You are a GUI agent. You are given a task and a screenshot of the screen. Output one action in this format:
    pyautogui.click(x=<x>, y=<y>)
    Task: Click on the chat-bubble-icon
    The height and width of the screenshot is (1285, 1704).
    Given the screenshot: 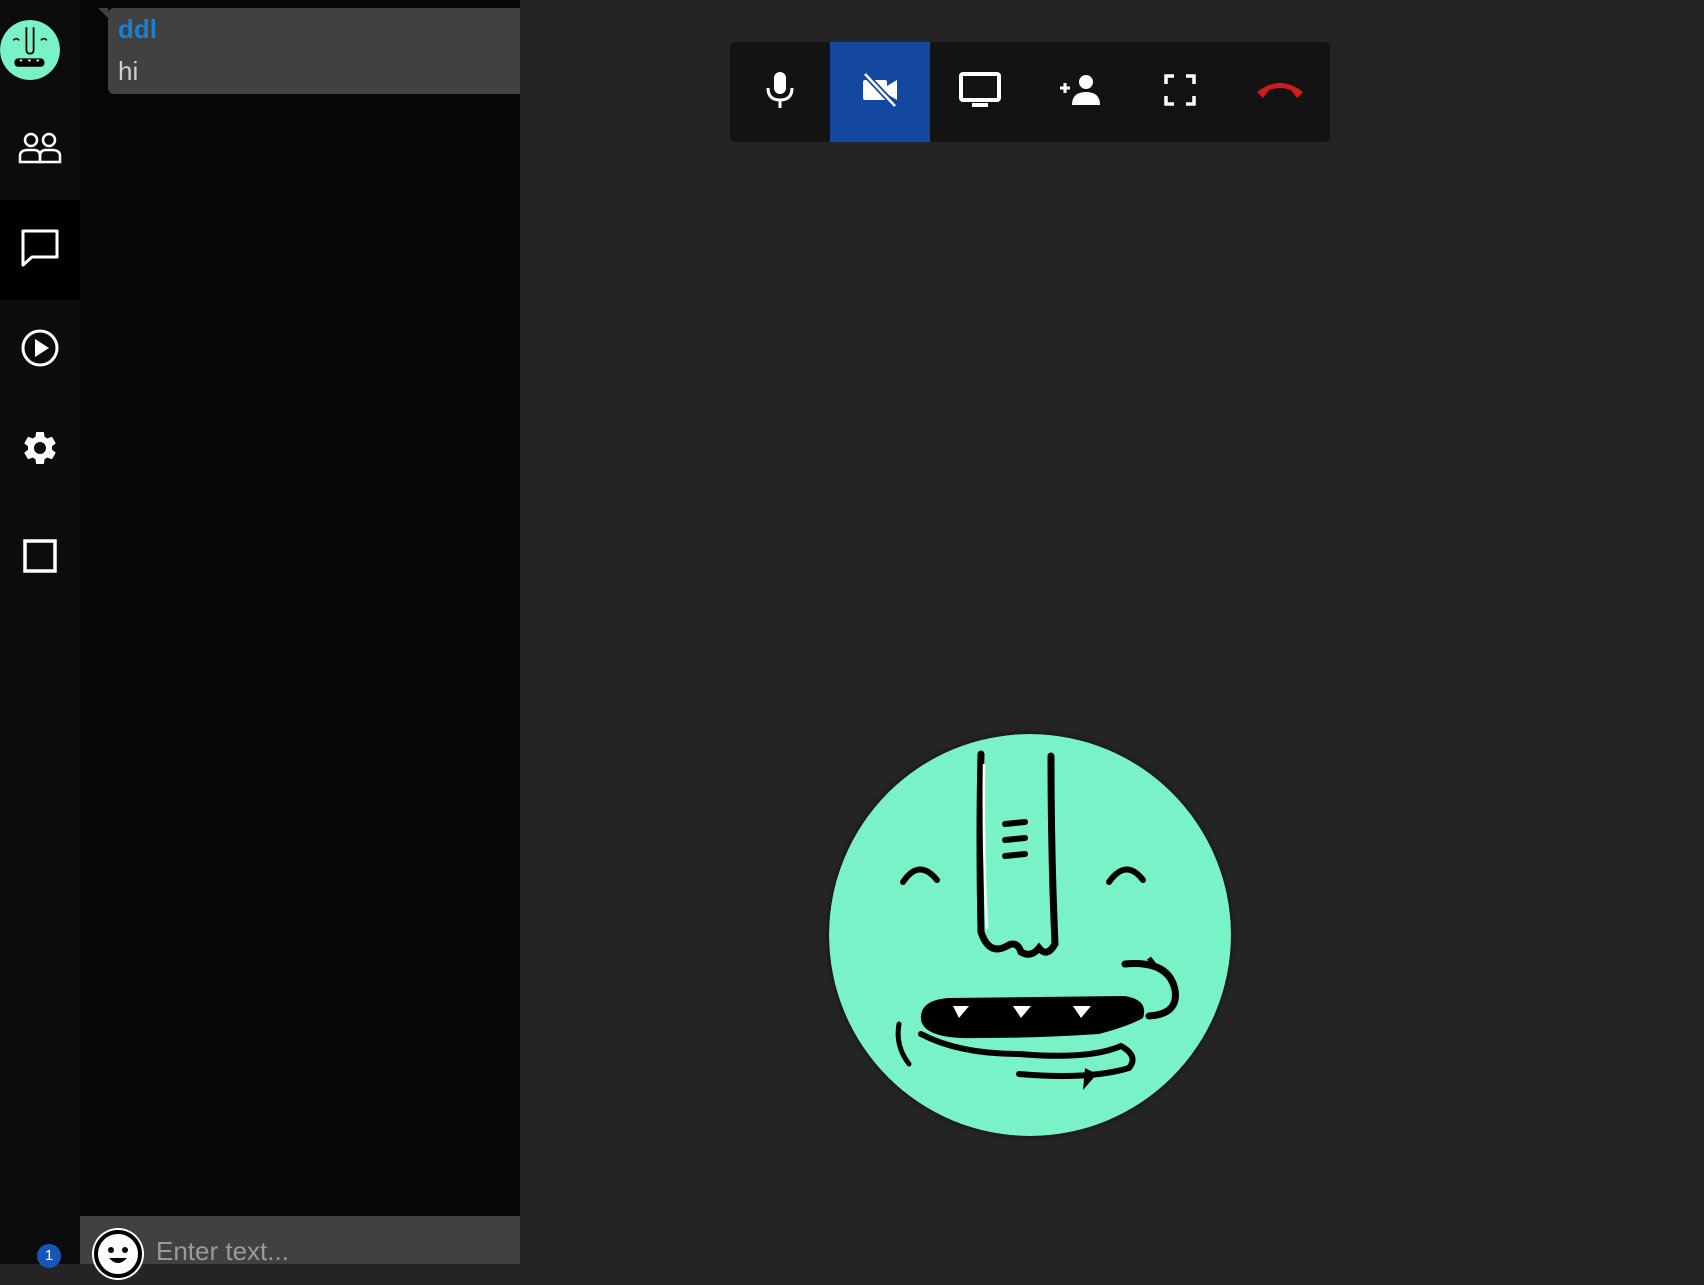 What is the action you would take?
    pyautogui.click(x=40, y=250)
    